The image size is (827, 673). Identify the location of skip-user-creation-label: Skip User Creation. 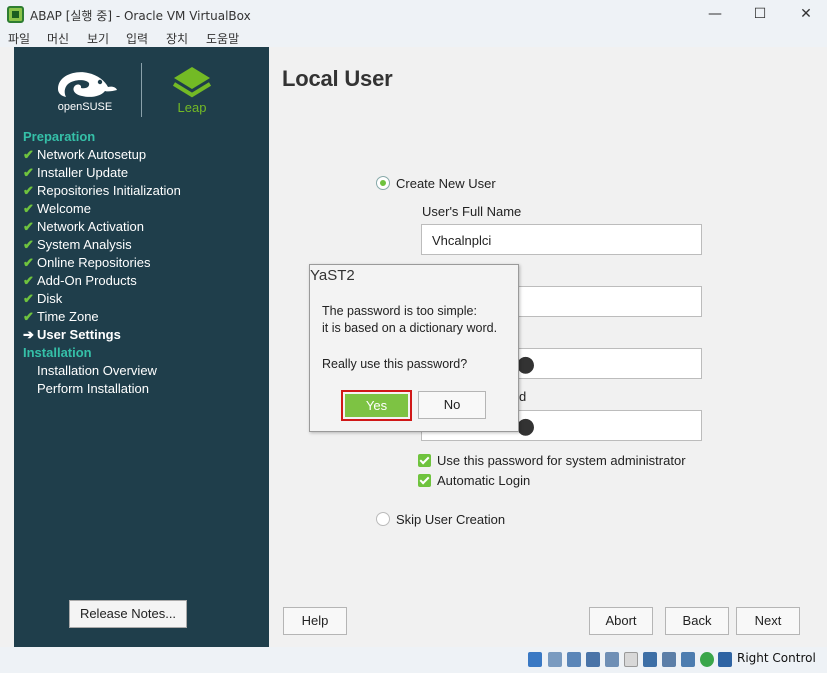
(450, 519).